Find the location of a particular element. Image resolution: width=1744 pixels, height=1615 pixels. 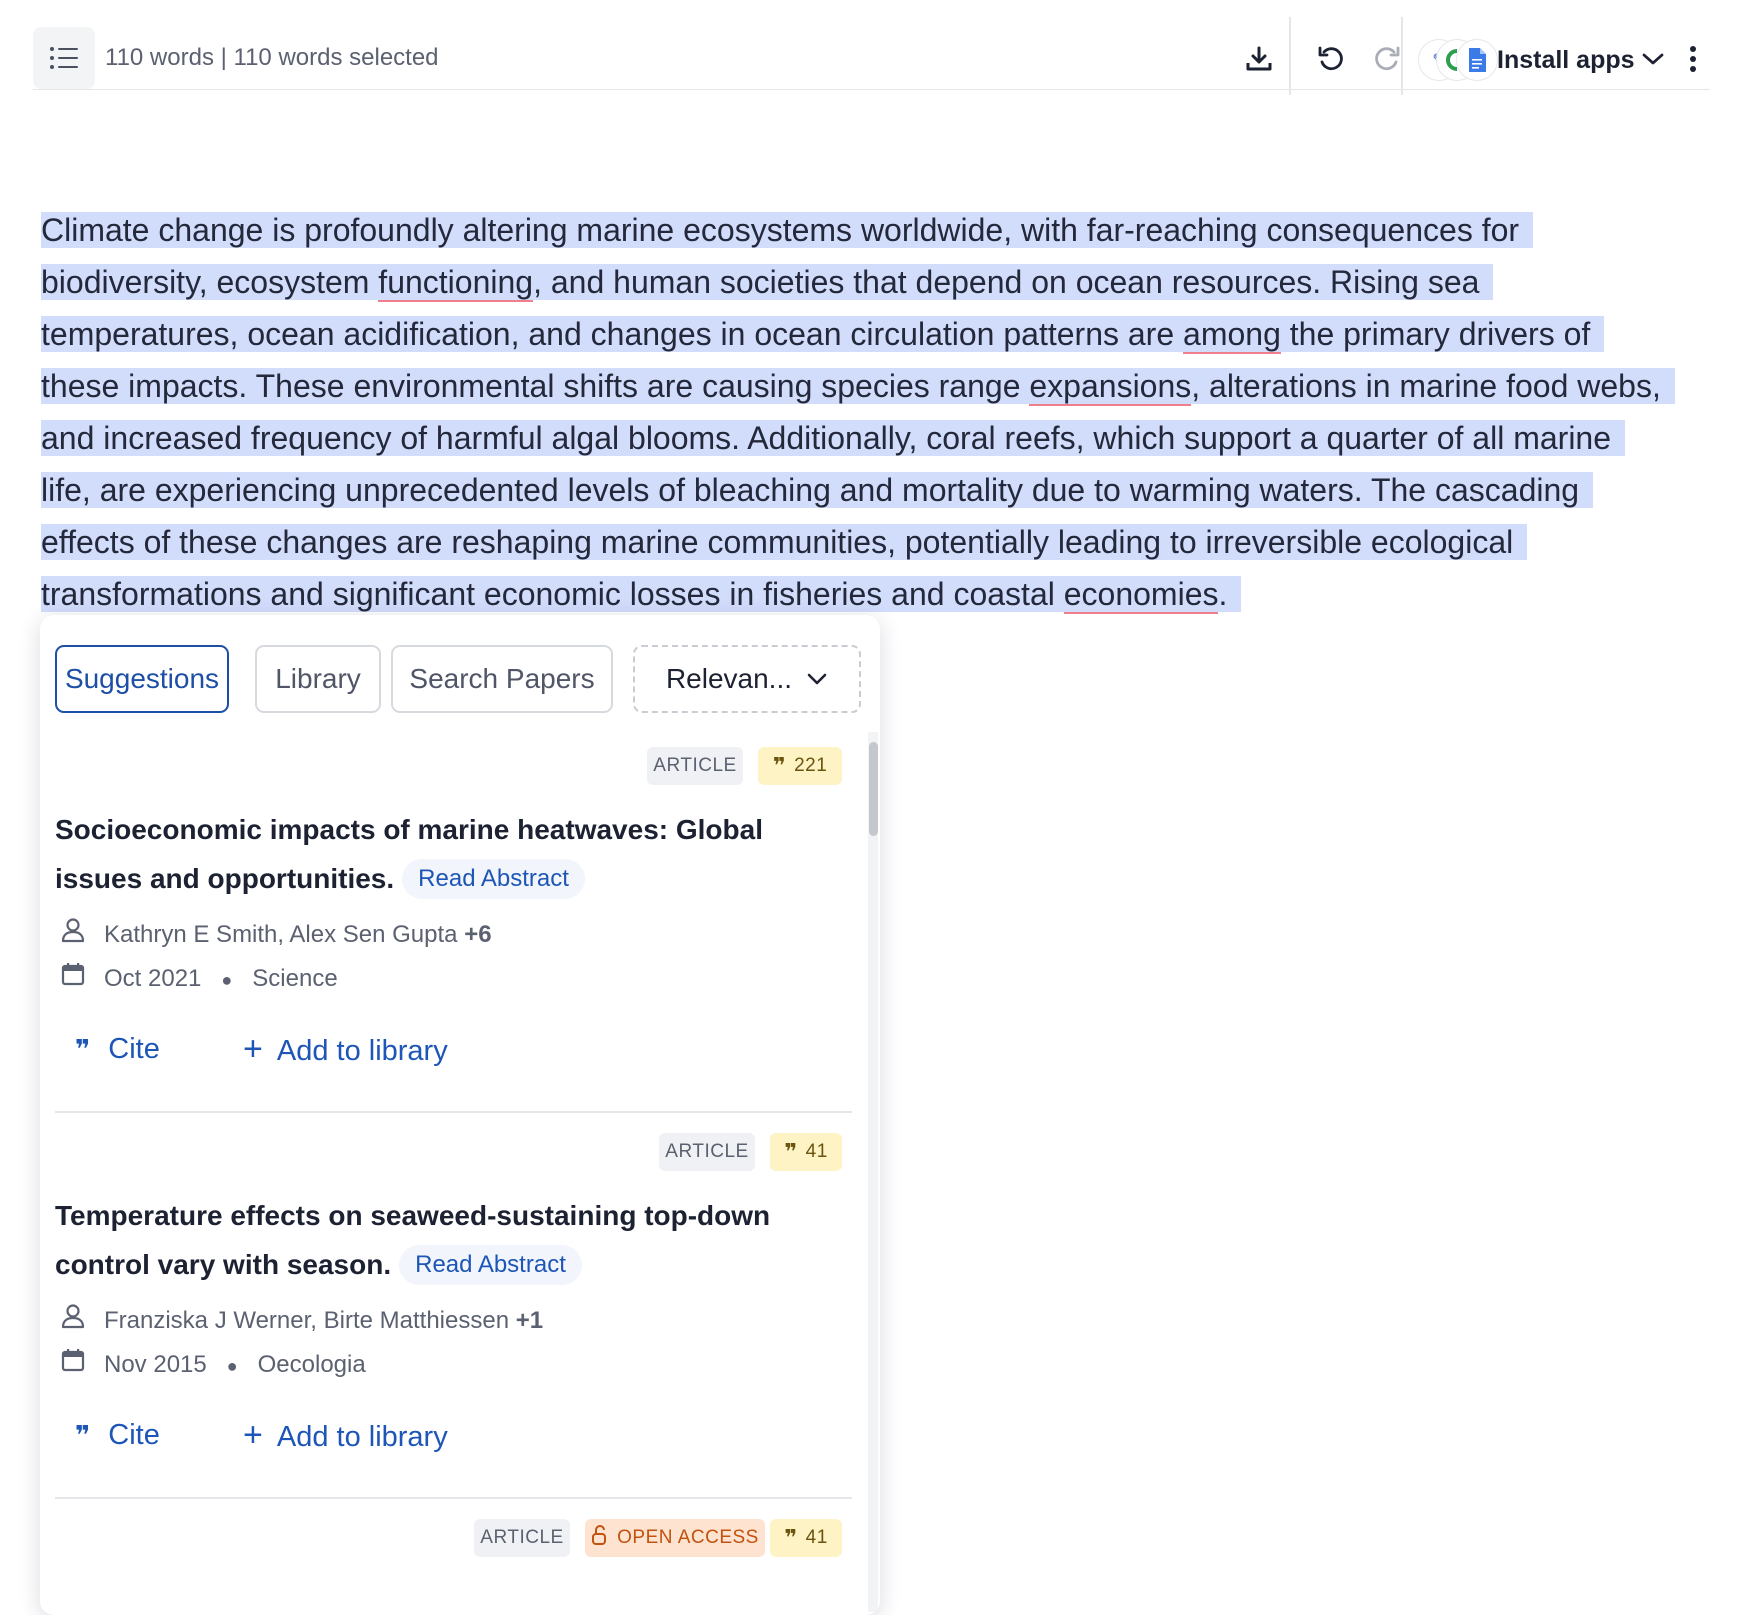

download-icon is located at coordinates (1259, 58).